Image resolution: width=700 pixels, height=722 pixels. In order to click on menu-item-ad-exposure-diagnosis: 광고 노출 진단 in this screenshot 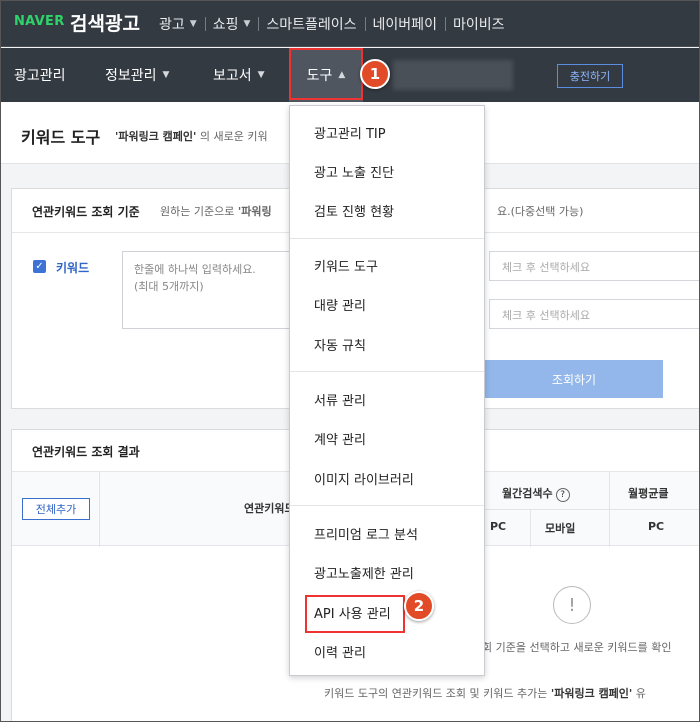, I will do `click(387, 171)`.